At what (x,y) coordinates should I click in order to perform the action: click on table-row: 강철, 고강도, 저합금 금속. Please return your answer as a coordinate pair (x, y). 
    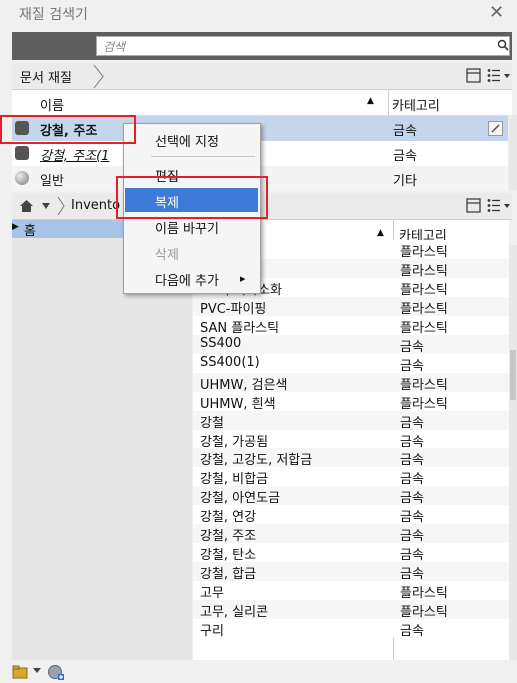
    Looking at the image, I should click on (351, 458).